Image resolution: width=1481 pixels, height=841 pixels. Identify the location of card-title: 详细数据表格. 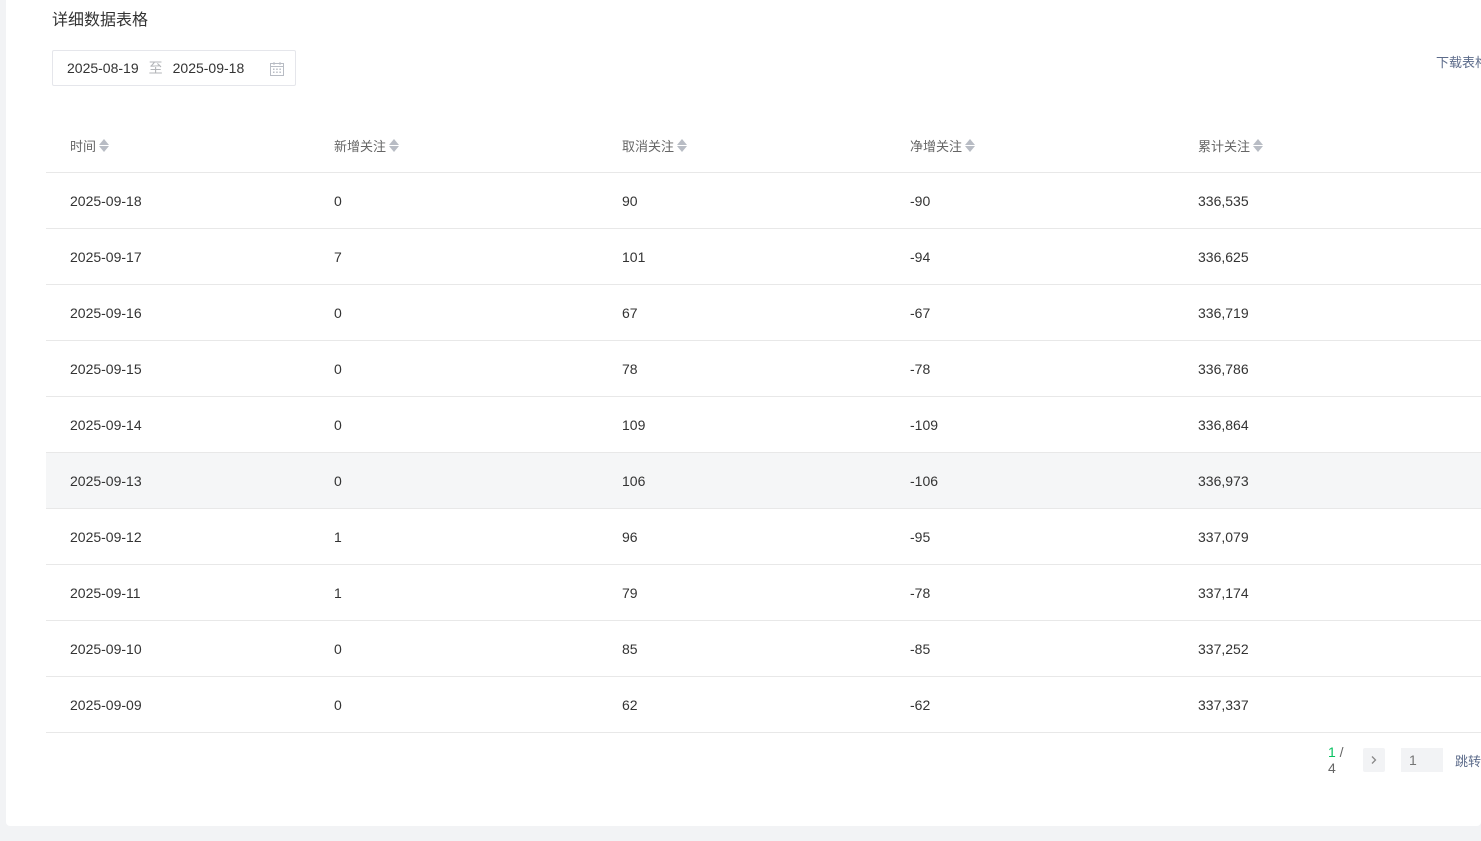
(100, 20).